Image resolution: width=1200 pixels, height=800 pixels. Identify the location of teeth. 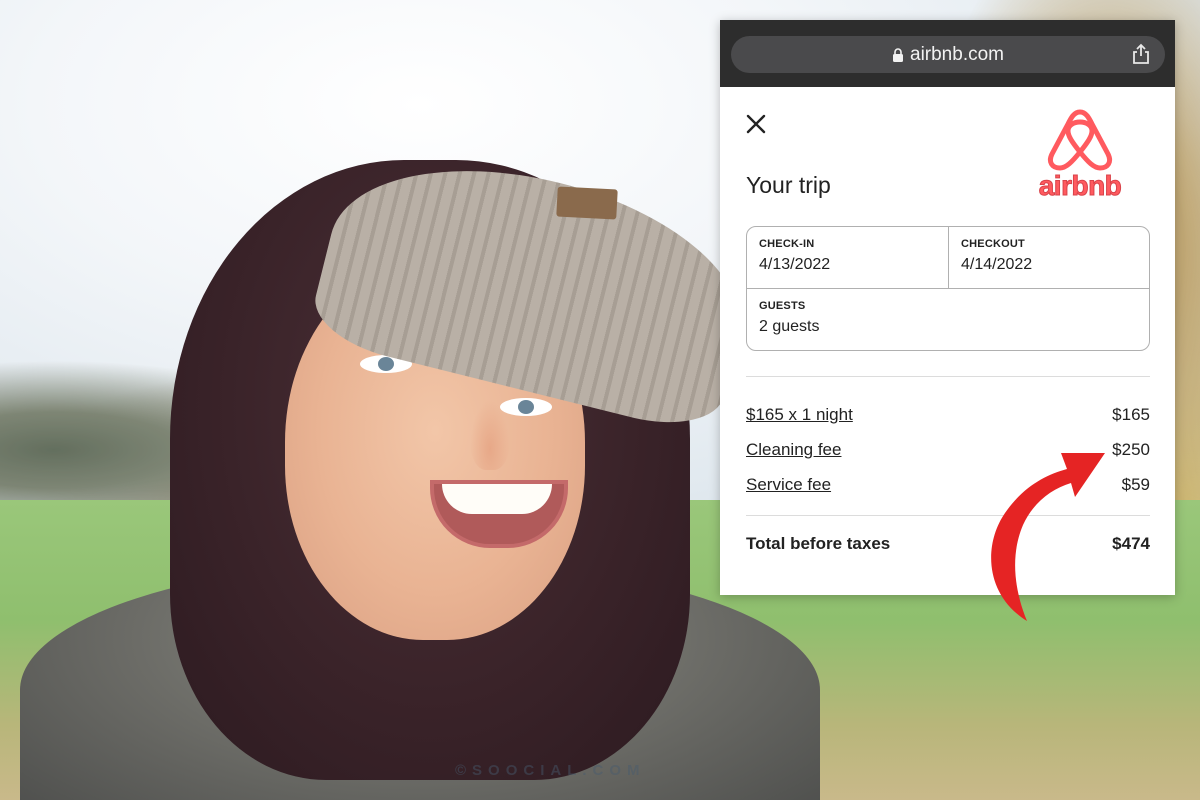
(497, 499).